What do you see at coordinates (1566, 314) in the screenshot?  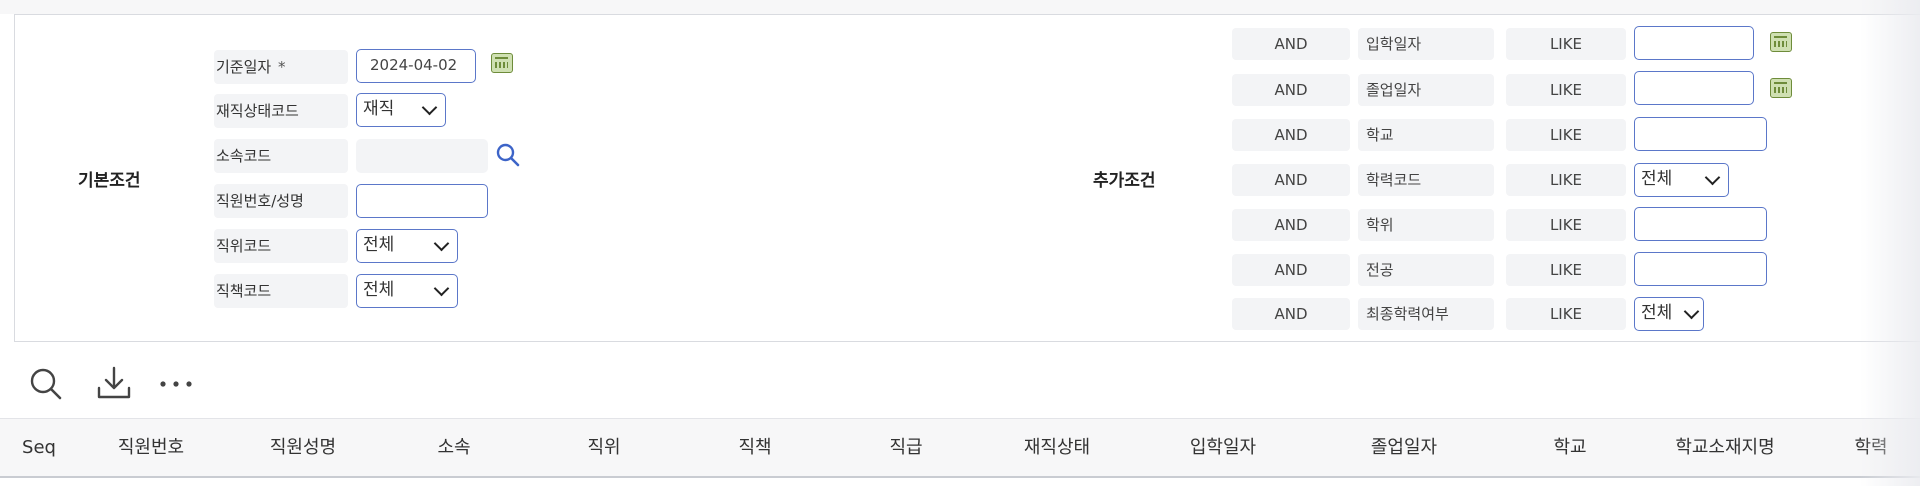 I see `extra-cmp-6: LIKE` at bounding box center [1566, 314].